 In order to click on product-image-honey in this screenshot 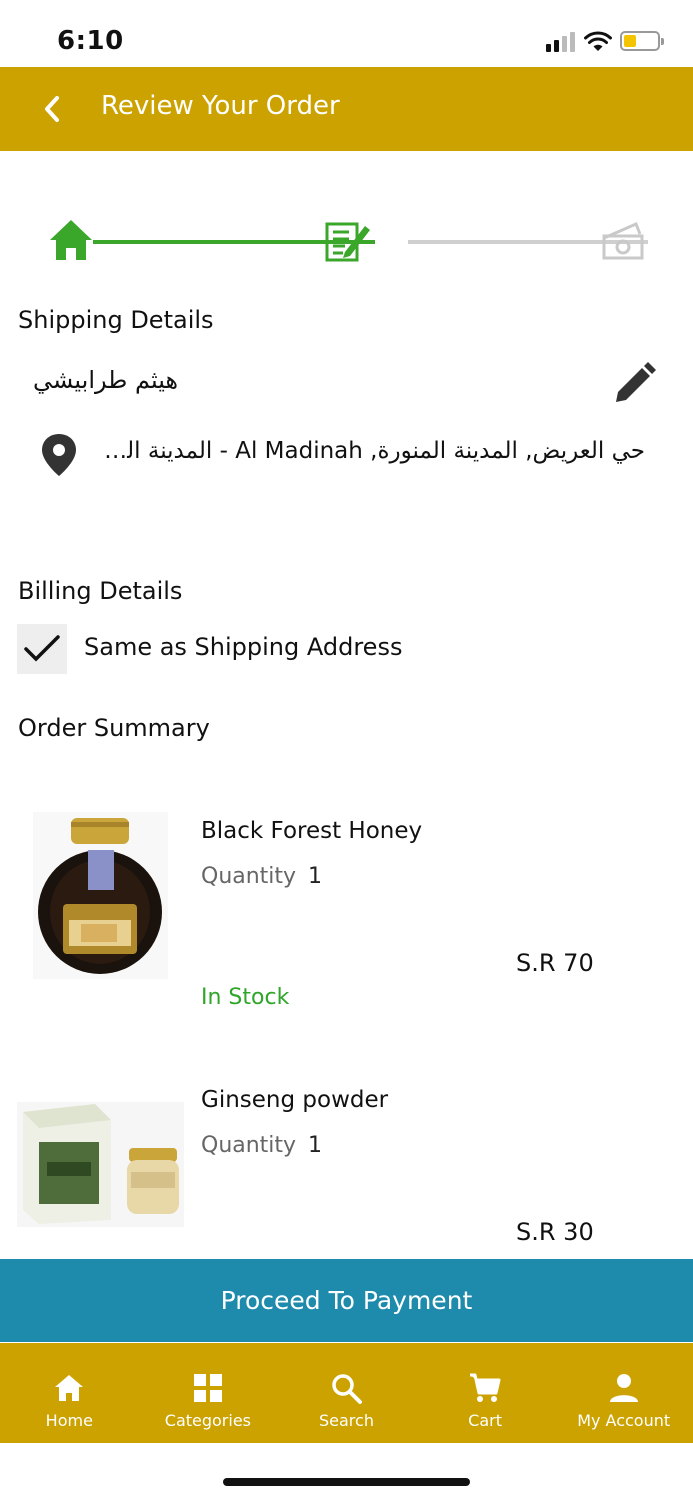, I will do `click(100, 895)`.